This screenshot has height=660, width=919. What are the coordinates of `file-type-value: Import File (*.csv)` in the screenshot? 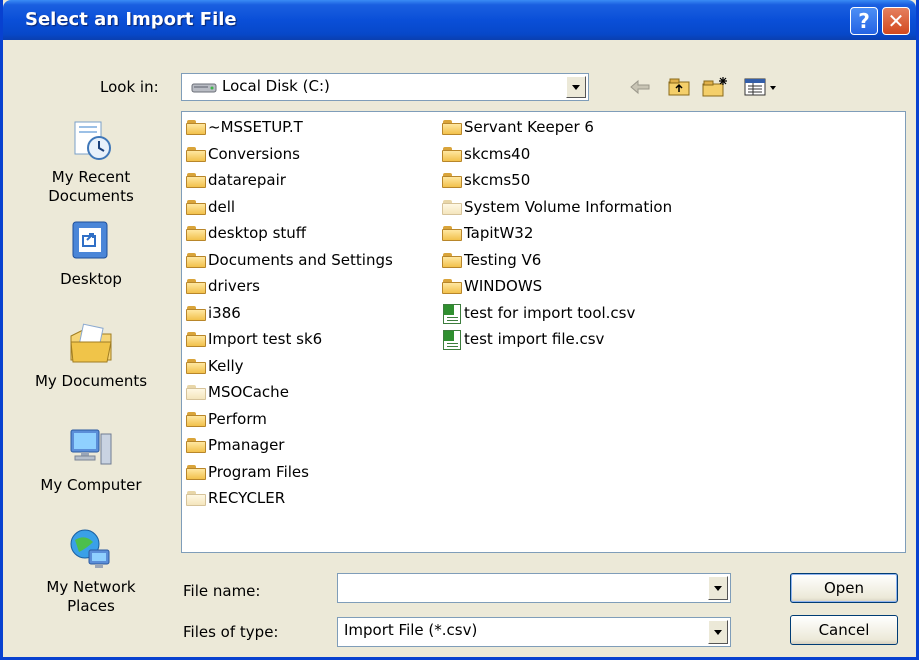 It's located at (411, 630).